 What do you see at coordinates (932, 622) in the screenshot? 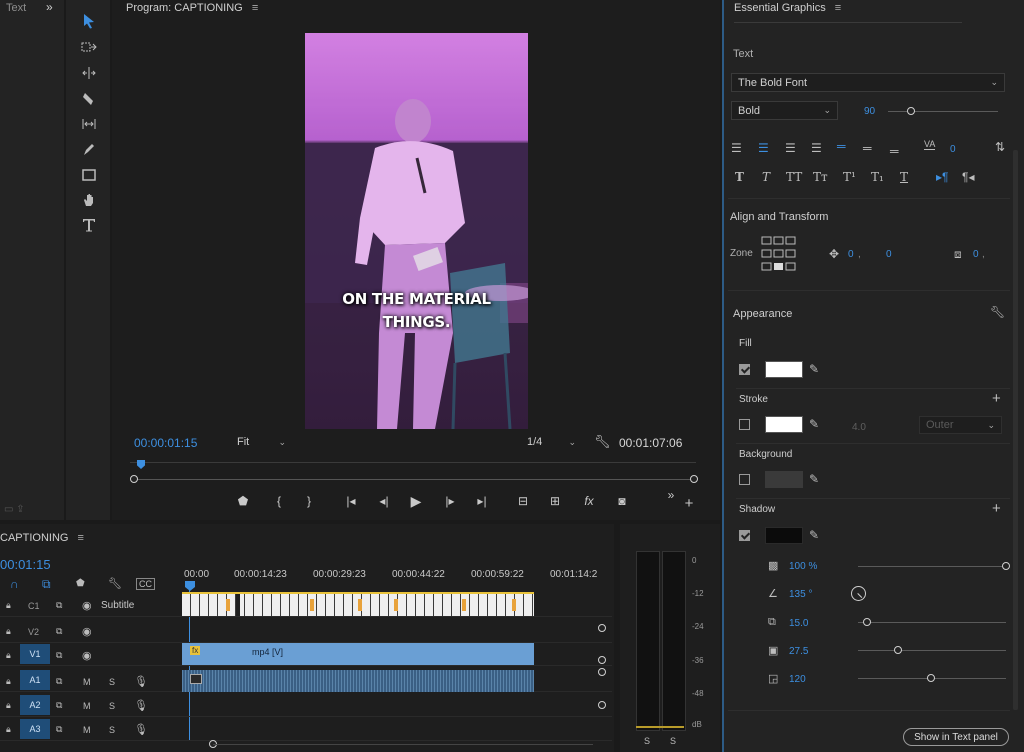
I see `shadow-distance-slider` at bounding box center [932, 622].